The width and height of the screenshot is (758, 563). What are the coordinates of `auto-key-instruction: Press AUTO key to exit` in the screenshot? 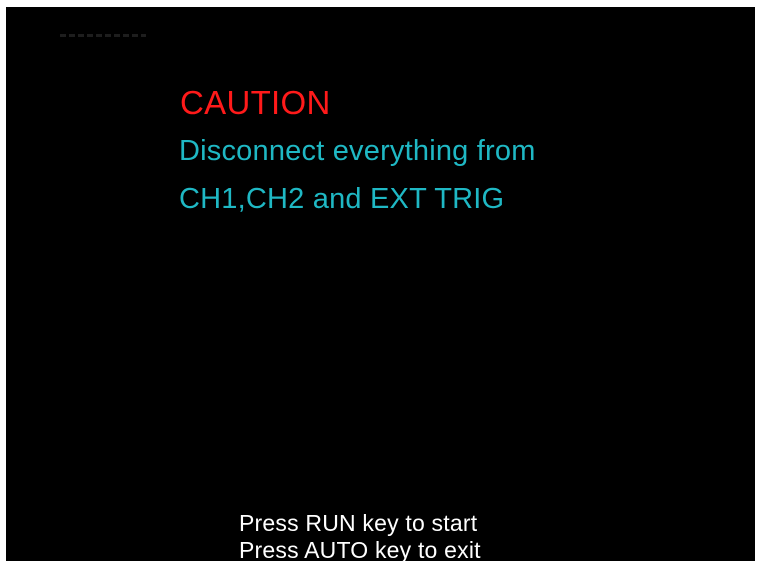 It's located at (360, 550).